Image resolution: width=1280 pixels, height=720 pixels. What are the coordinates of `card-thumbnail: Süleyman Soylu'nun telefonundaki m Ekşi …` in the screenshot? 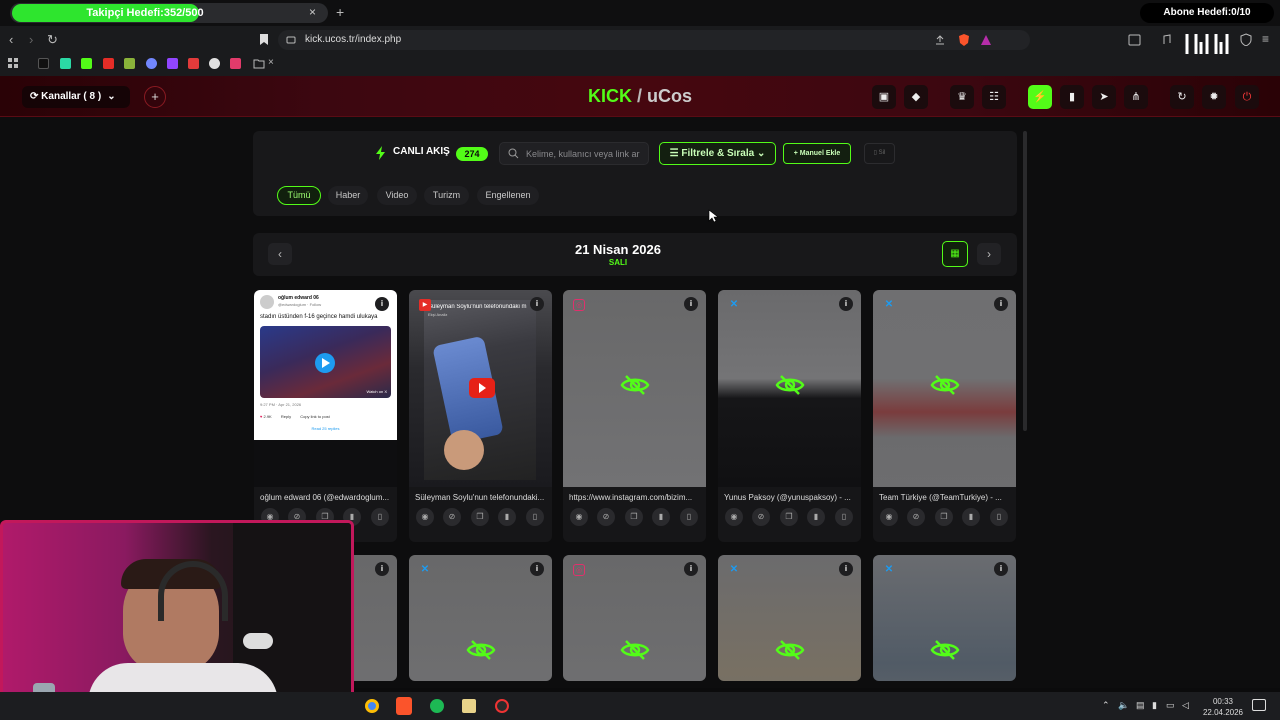 It's located at (480, 388).